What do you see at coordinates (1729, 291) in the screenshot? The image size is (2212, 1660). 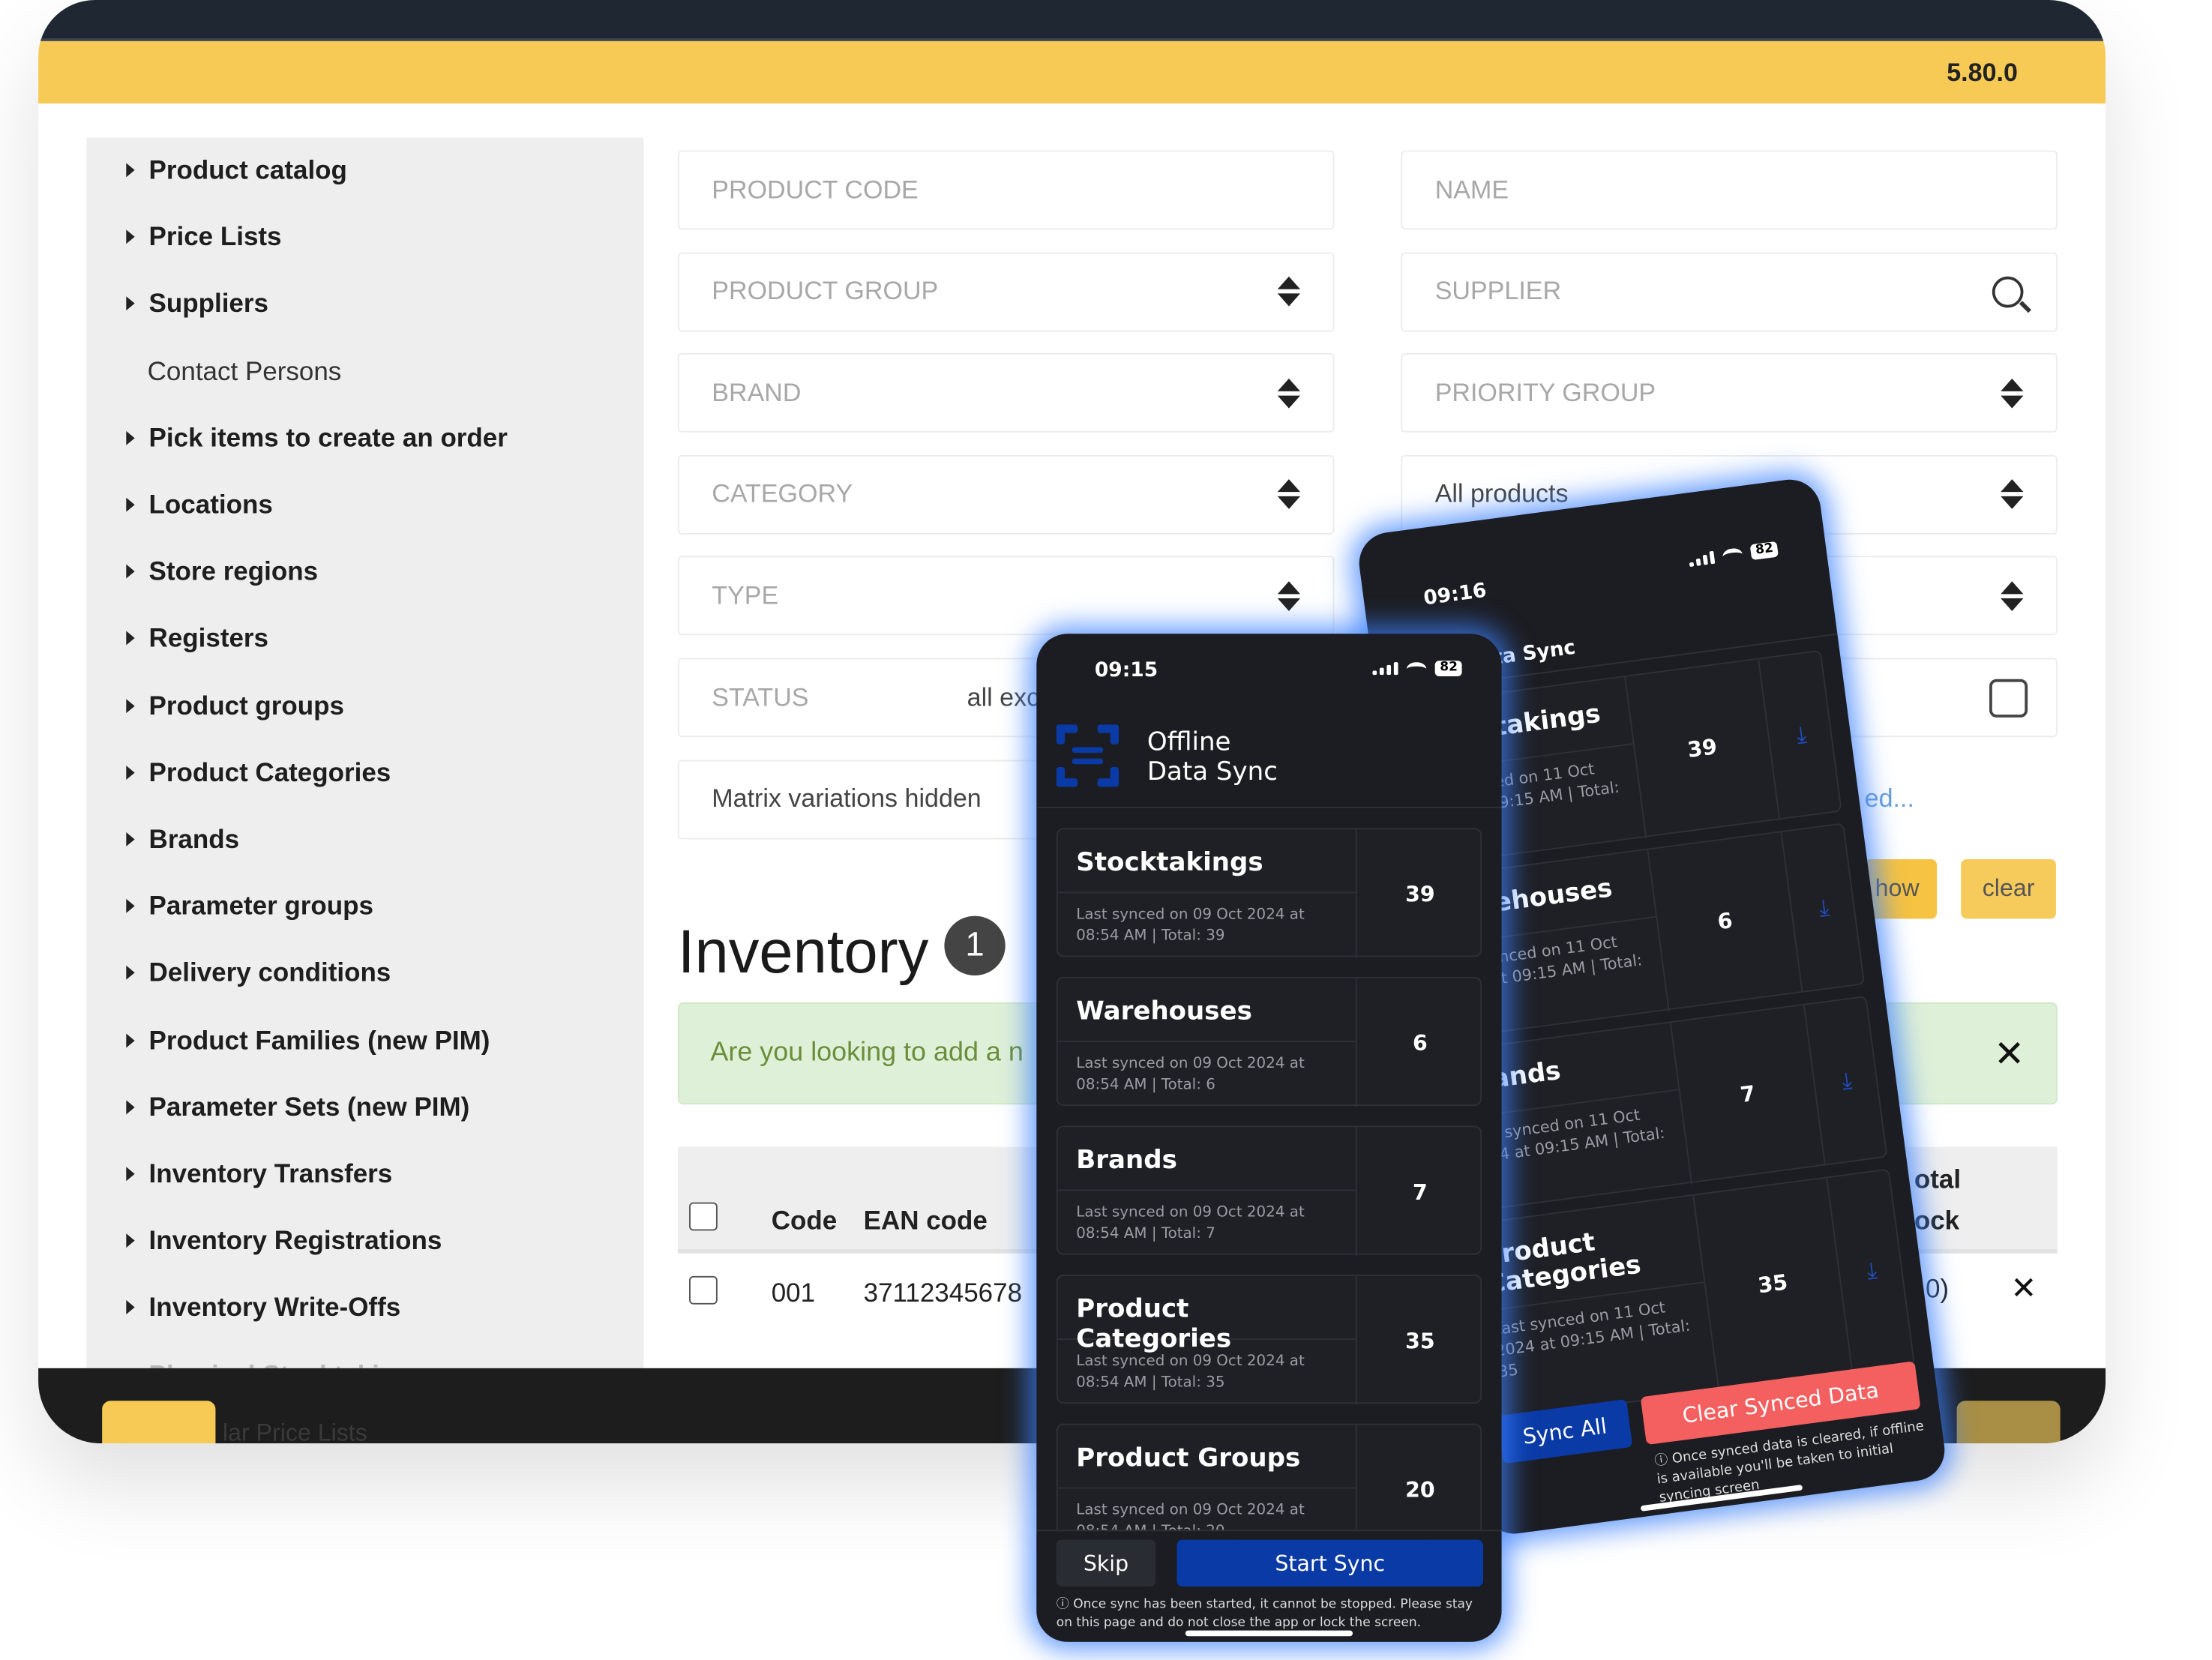 I see `filter-field: SUPPLIER` at bounding box center [1729, 291].